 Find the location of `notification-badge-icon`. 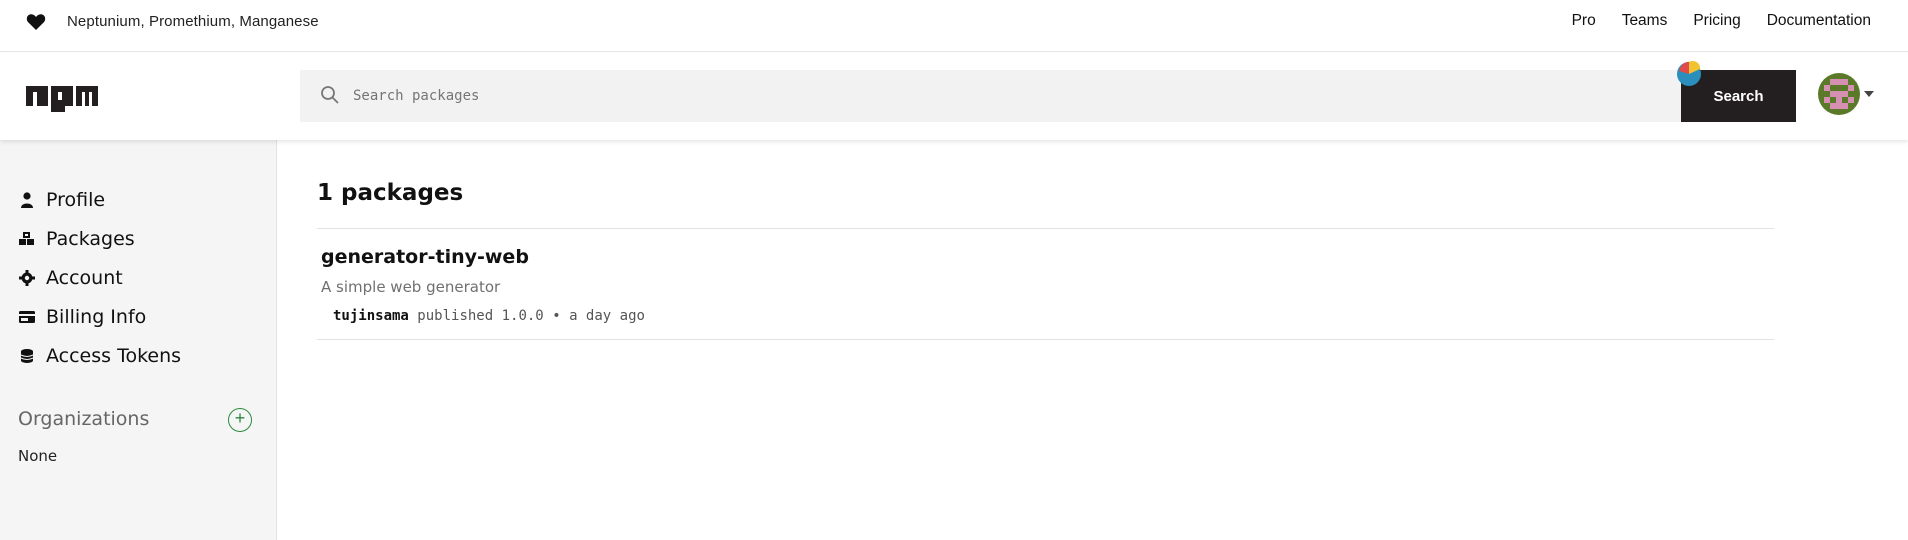

notification-badge-icon is located at coordinates (1689, 72).